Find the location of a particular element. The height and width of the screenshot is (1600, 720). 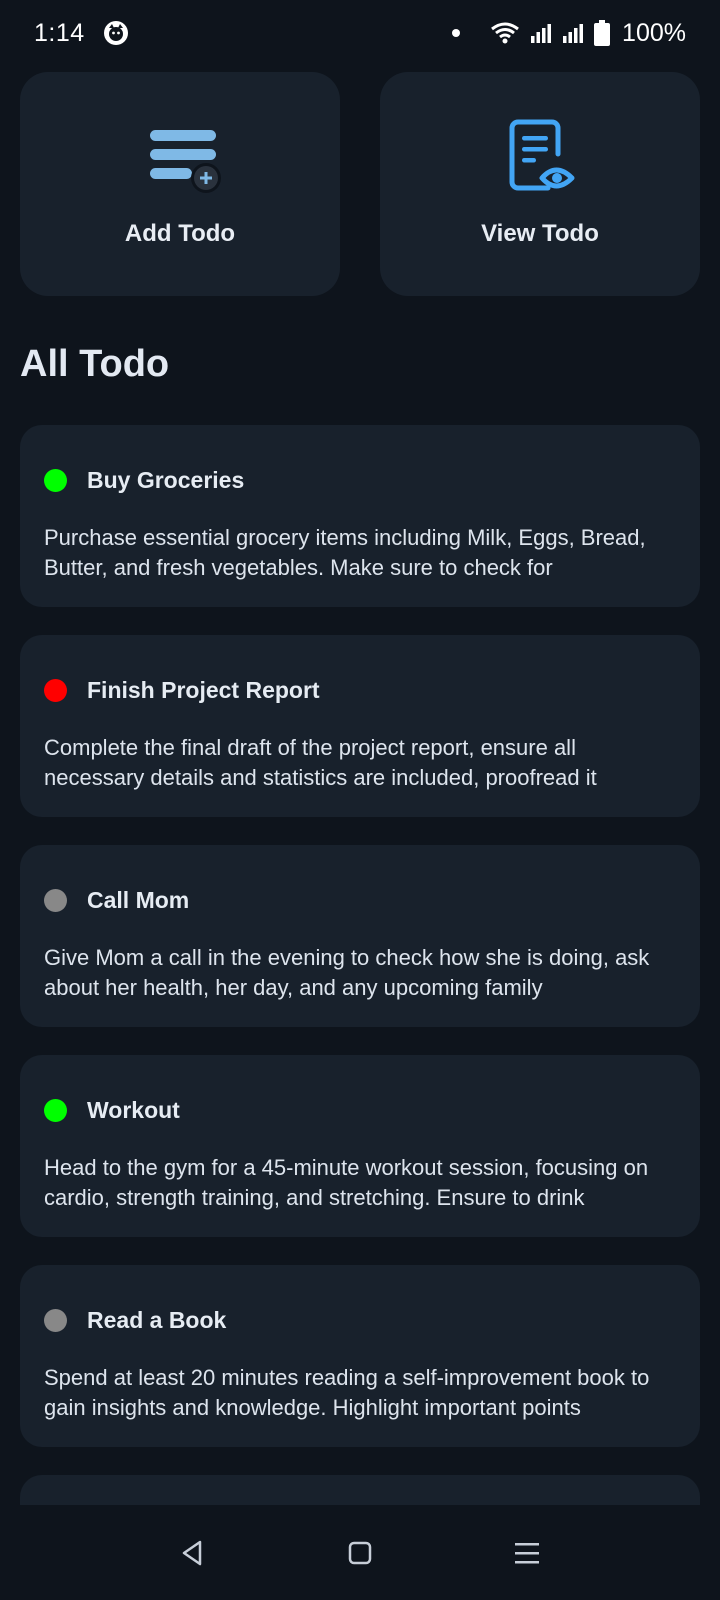

navigation-bar is located at coordinates (360, 1552).